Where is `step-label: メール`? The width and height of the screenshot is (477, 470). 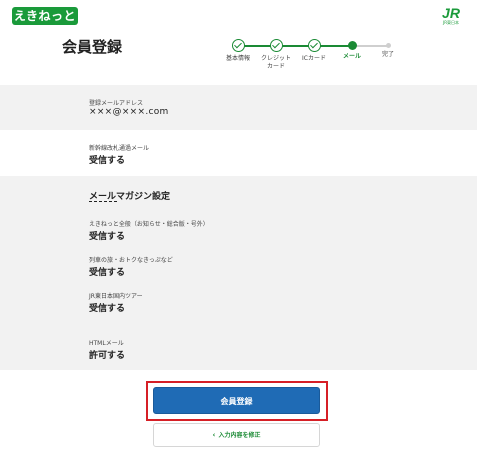
step-label: メール is located at coordinates (351, 56).